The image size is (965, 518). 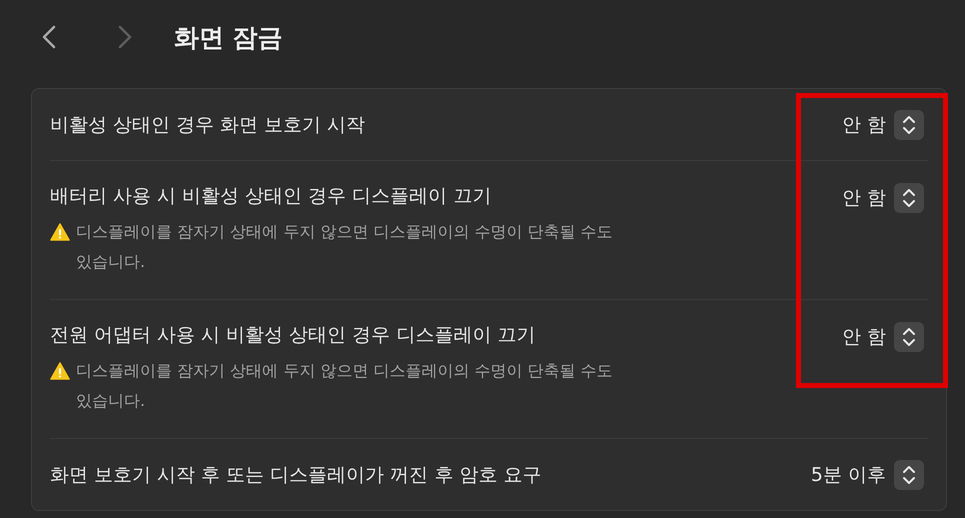 I want to click on setting-label: 배터리 사용 시 비활성 상태인 경우 디스플레이 끄기, so click(x=271, y=196).